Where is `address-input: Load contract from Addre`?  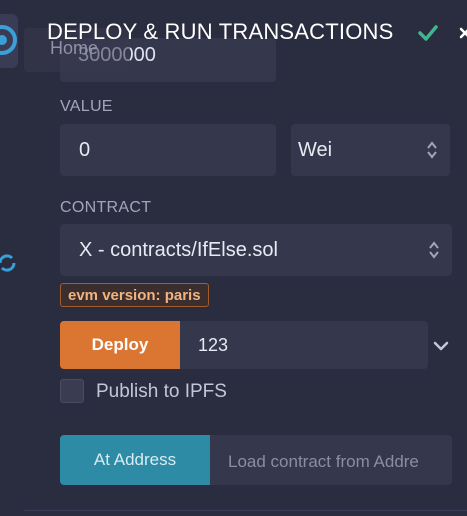
address-input: Load contract from Addre is located at coordinates (331, 460).